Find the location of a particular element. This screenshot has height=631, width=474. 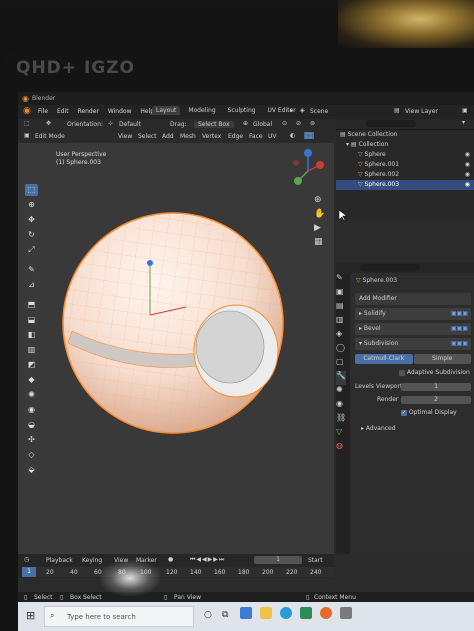

rip-tool-icon: ⬙ is located at coordinates (31, 470).